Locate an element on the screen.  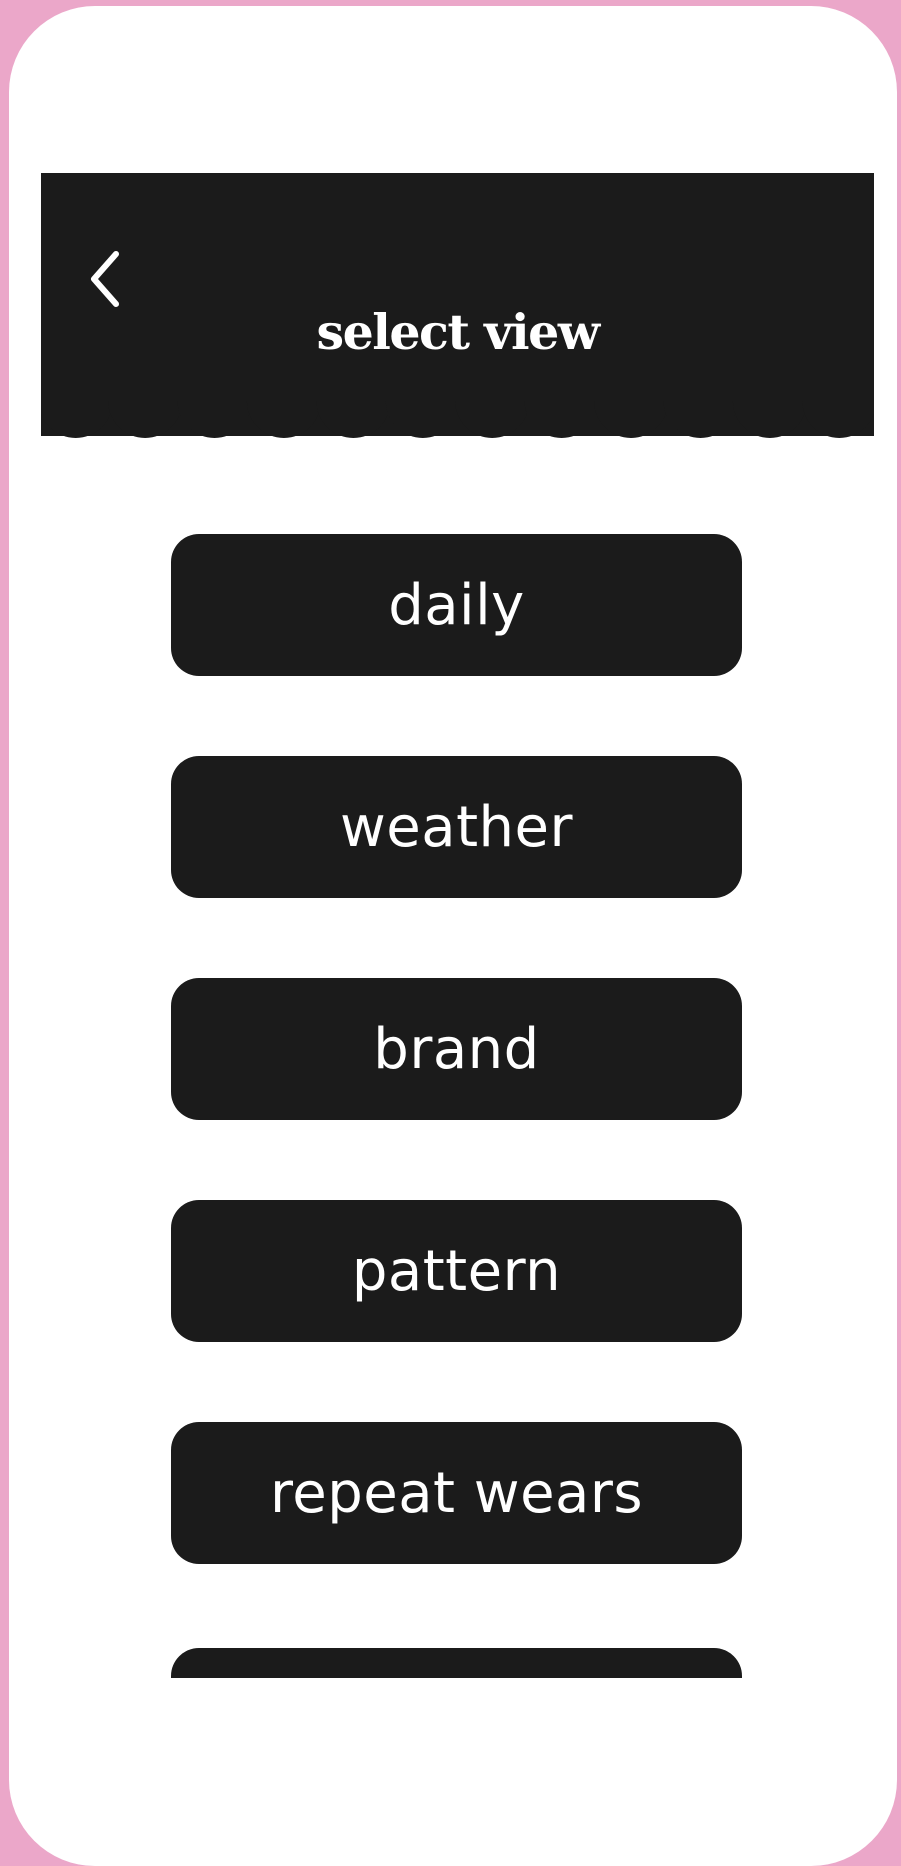
page-title: select view is located at coordinates (458, 332).